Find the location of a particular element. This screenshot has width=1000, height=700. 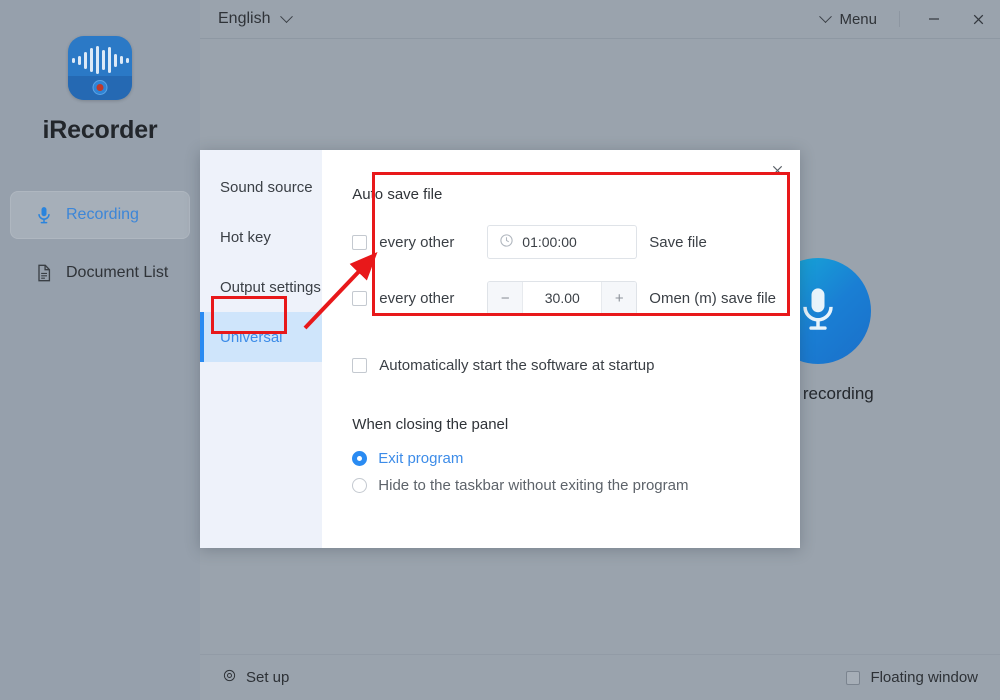

tab-output-settings: Output settings is located at coordinates (261, 287).